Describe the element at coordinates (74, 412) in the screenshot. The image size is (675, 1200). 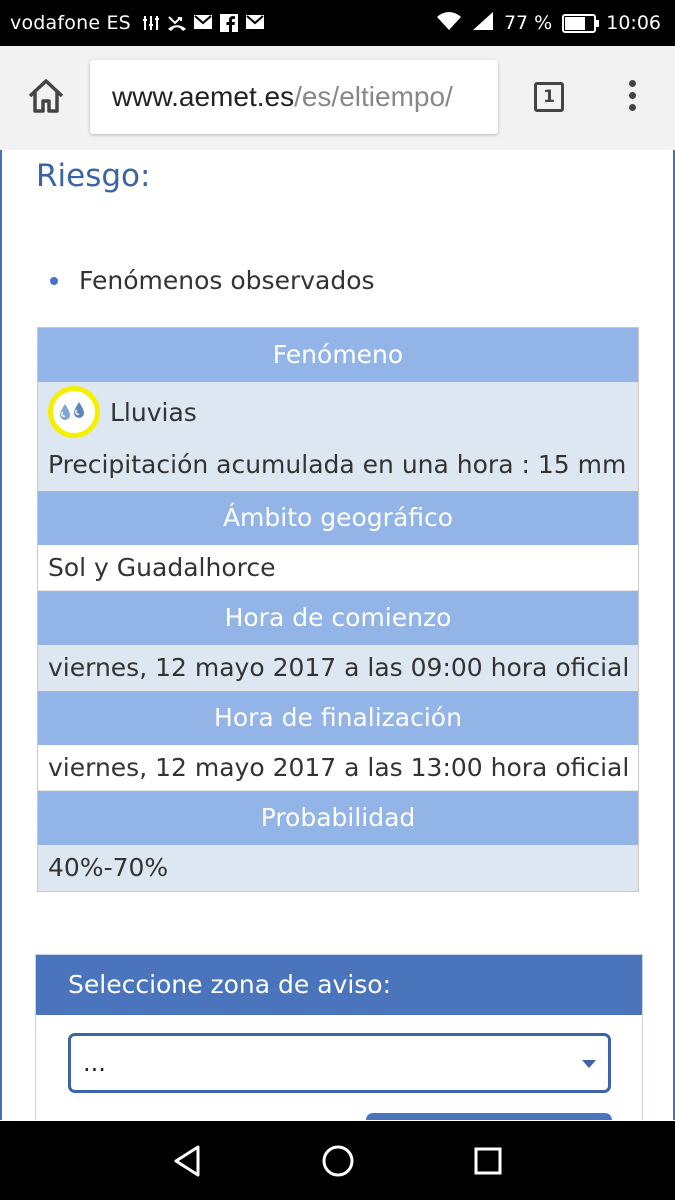
I see `rain-icon` at that location.